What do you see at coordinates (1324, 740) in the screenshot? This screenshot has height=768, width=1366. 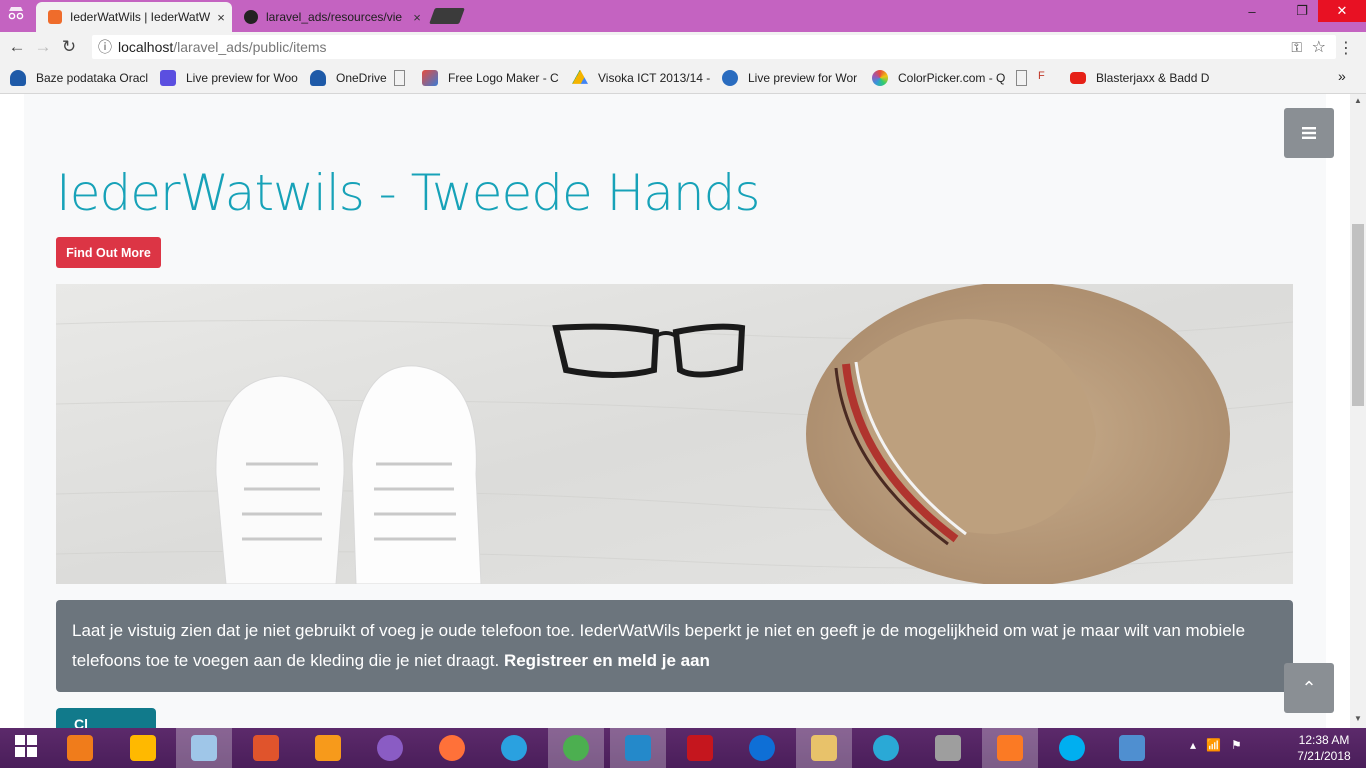 I see `clock-time: 12:38 AM` at bounding box center [1324, 740].